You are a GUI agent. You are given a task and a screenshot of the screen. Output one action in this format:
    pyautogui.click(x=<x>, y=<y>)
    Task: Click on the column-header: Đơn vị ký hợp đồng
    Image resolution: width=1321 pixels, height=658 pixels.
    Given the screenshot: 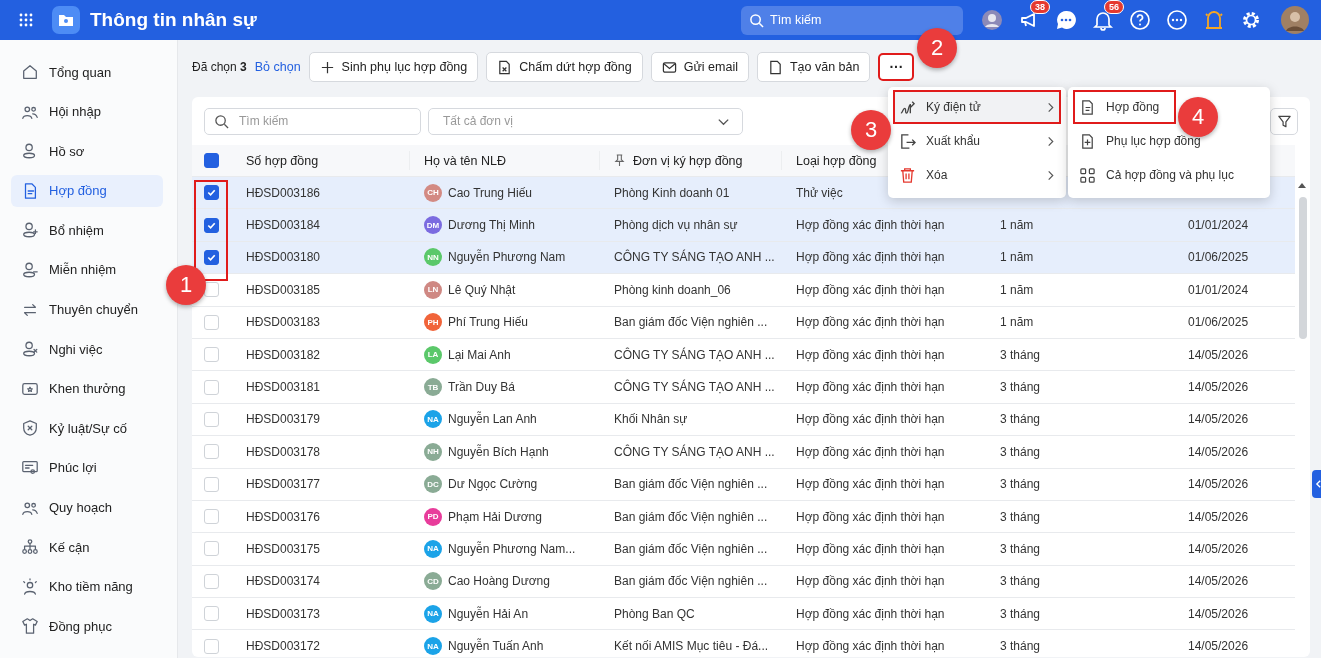 What is the action you would take?
    pyautogui.click(x=688, y=160)
    